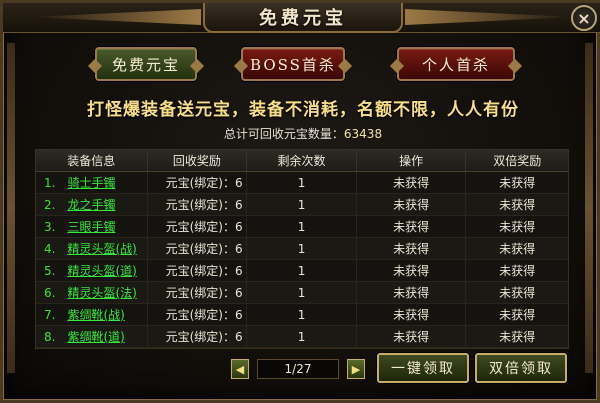 The width and height of the screenshot is (600, 403). I want to click on page-indicator: 1/27, so click(298, 369).